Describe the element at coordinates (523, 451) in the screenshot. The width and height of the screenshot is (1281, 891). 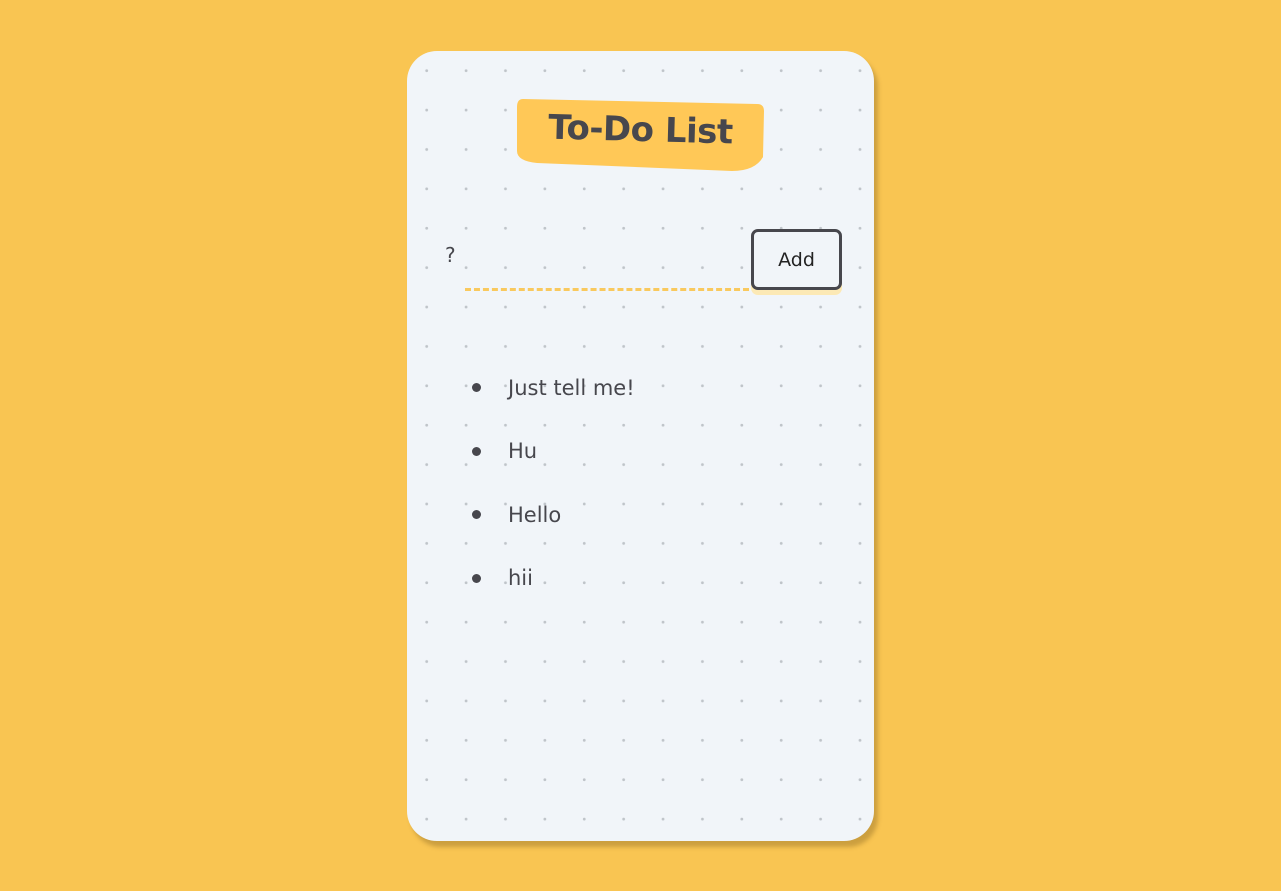
I see `todo-item-text: Hu` at that location.